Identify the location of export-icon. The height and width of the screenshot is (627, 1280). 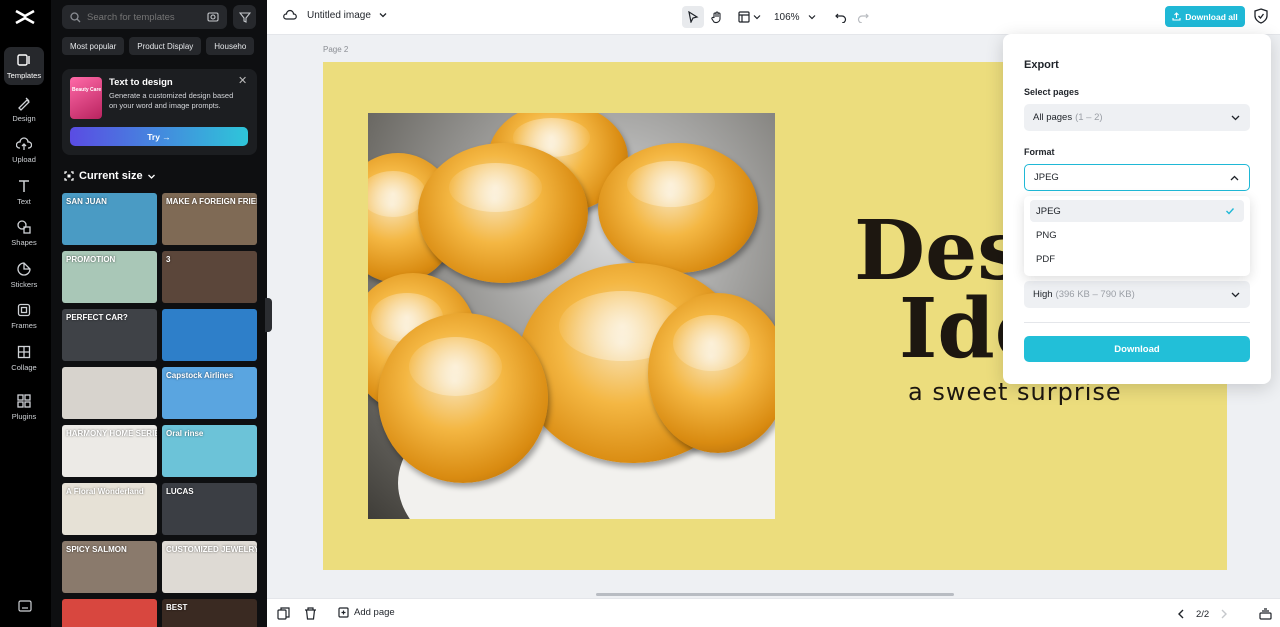
(1176, 16).